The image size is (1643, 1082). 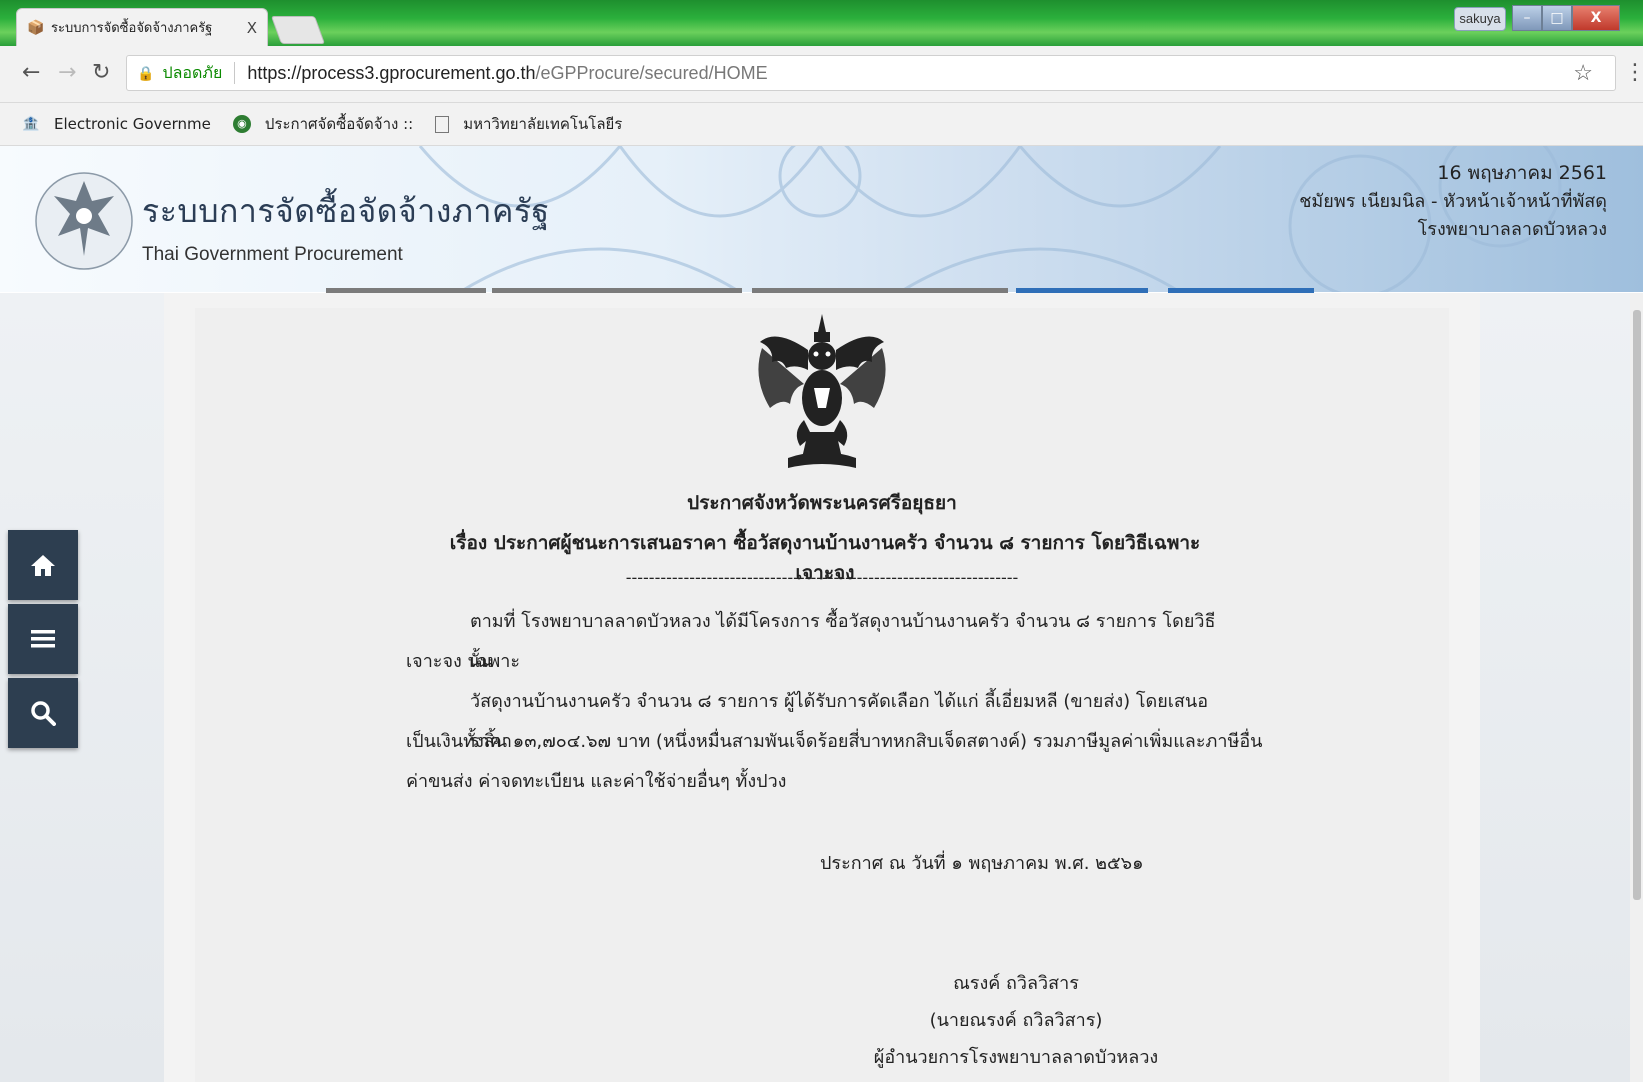 What do you see at coordinates (252, 28) in the screenshot?
I see `tab-close-icon: X` at bounding box center [252, 28].